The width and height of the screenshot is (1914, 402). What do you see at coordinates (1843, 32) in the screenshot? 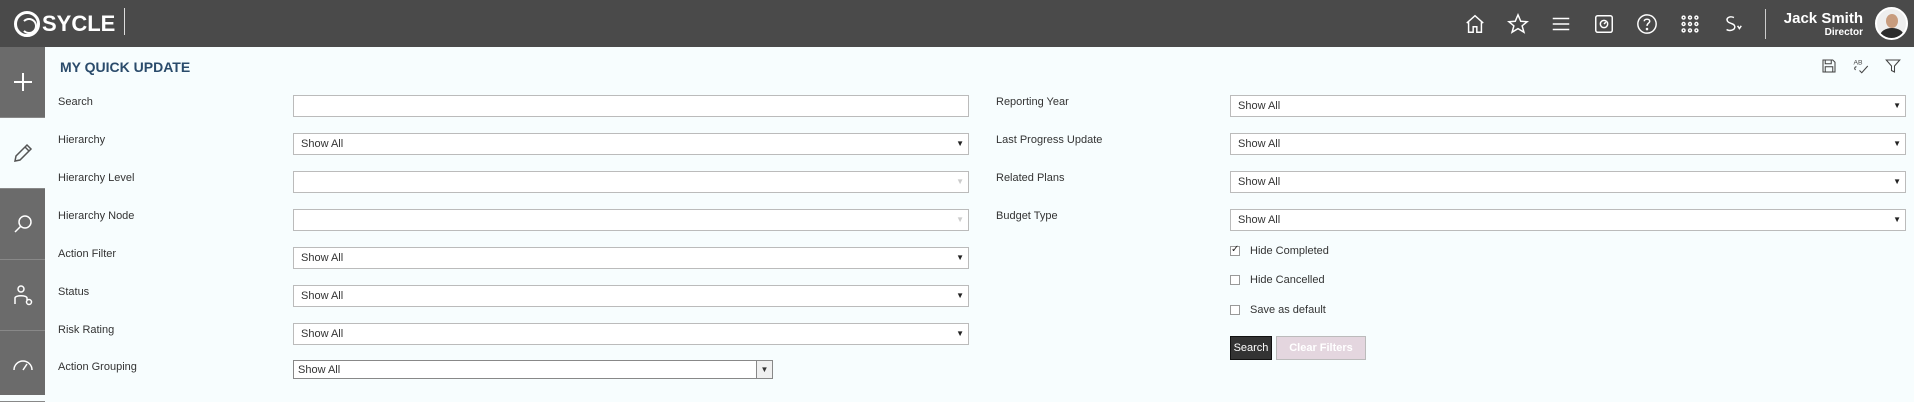
I see `user-role: Director` at bounding box center [1843, 32].